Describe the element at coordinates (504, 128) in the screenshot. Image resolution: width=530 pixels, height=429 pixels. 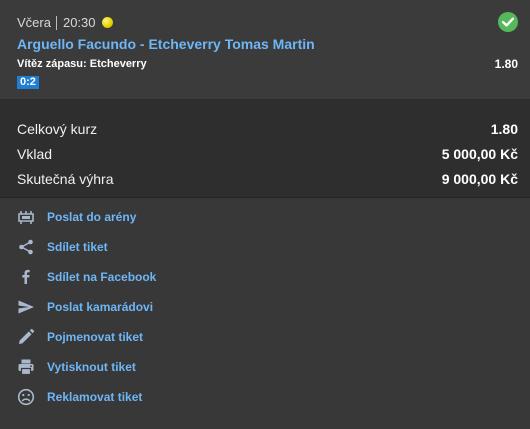
I see `summary-value: 1.80` at that location.